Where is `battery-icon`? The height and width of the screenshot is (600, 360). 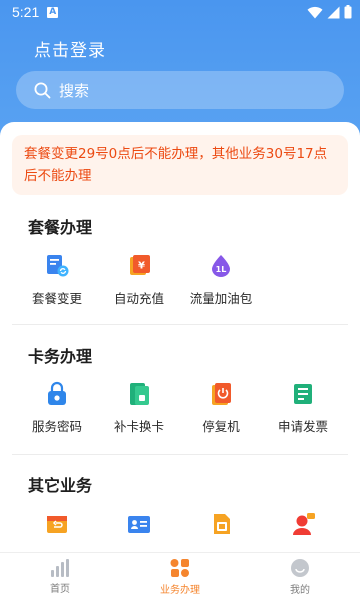 battery-icon is located at coordinates (348, 12).